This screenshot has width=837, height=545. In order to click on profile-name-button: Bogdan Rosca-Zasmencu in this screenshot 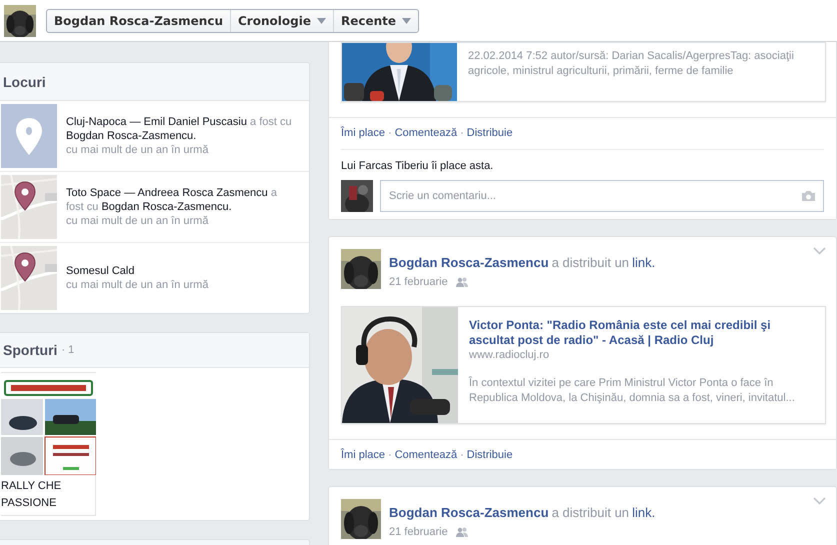, I will do `click(138, 21)`.